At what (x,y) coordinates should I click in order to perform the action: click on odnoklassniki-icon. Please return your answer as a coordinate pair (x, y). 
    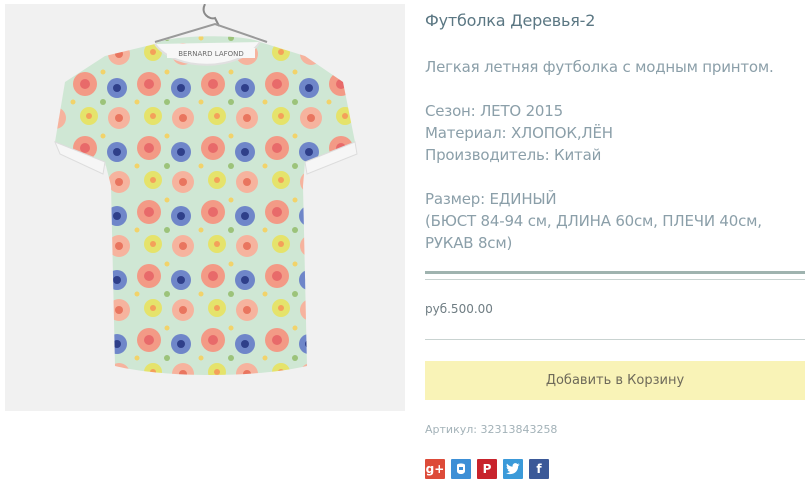
    Looking at the image, I should click on (461, 469).